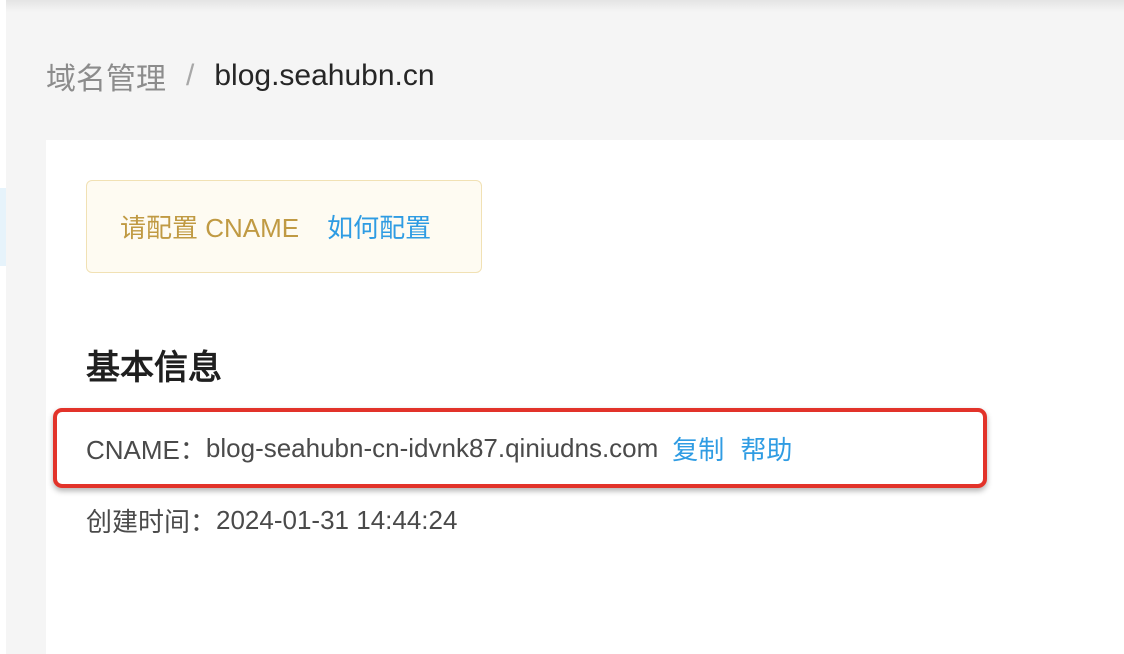  What do you see at coordinates (151, 522) in the screenshot?
I see `created-time-label: 创建时间：` at bounding box center [151, 522].